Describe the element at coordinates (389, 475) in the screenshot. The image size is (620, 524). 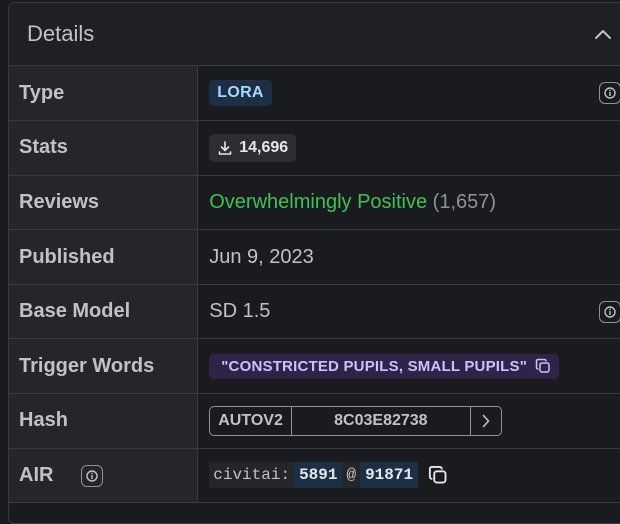
I see `air-version-id: 91871` at that location.